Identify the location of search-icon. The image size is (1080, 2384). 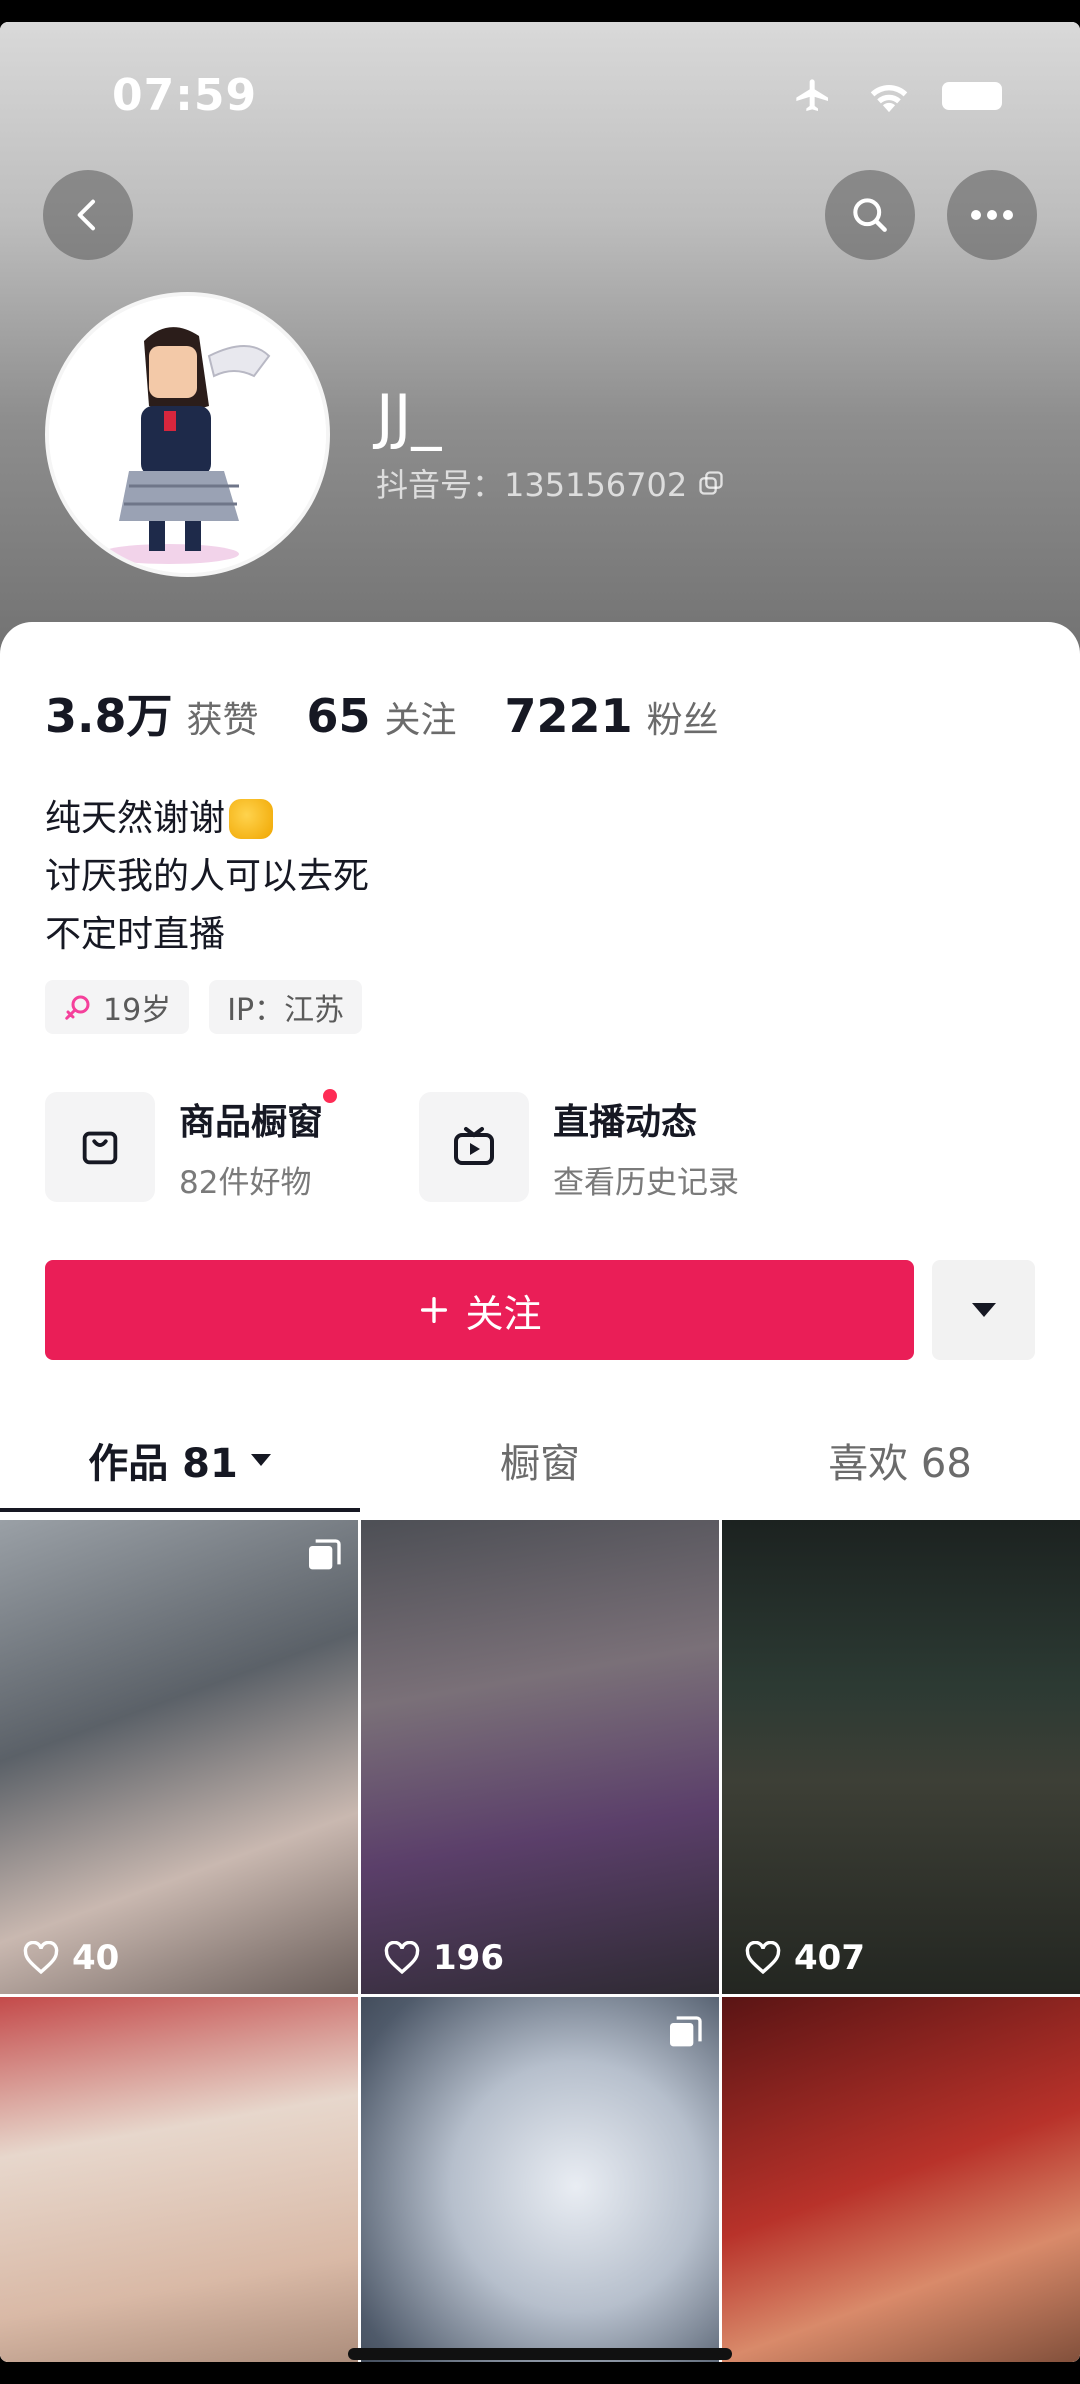
(870, 215).